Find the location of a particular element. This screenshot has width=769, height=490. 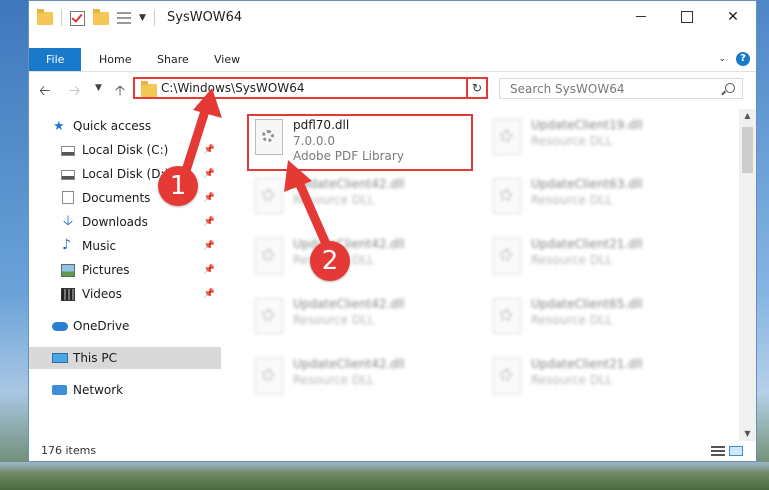

sidebar-item-this-pc: This PC is located at coordinates (125, 358).